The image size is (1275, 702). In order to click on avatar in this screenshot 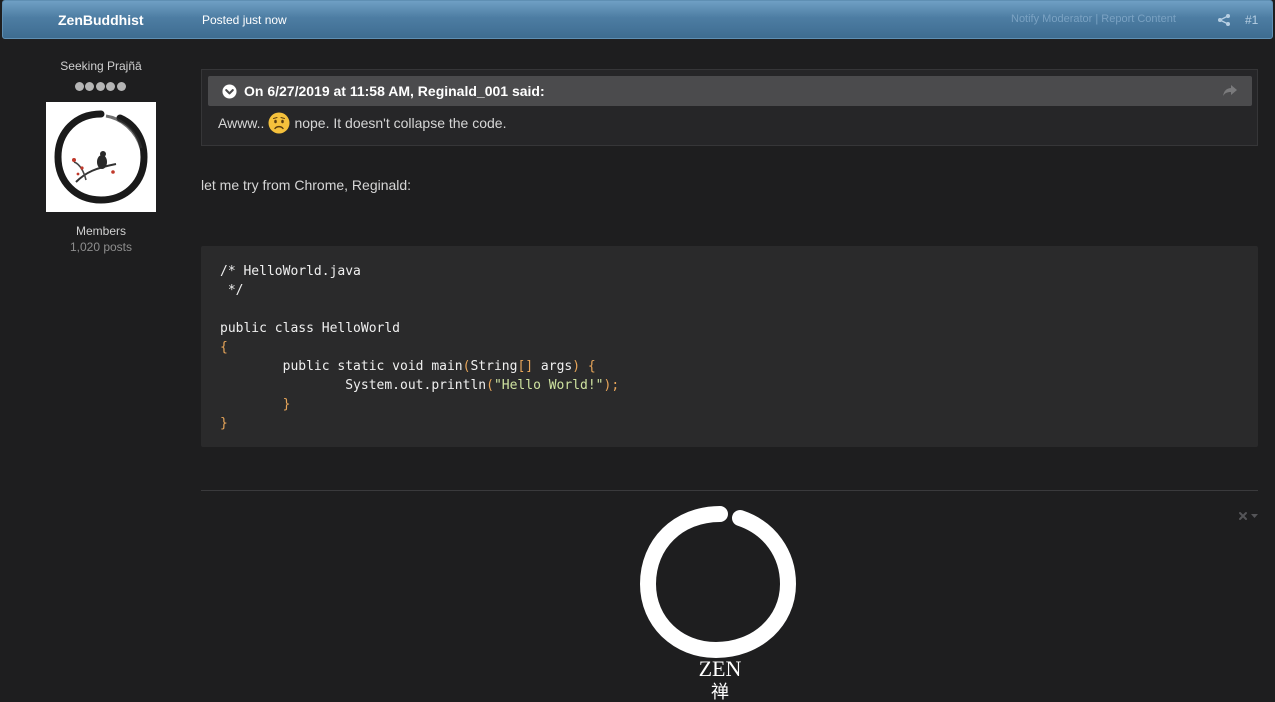, I will do `click(101, 157)`.